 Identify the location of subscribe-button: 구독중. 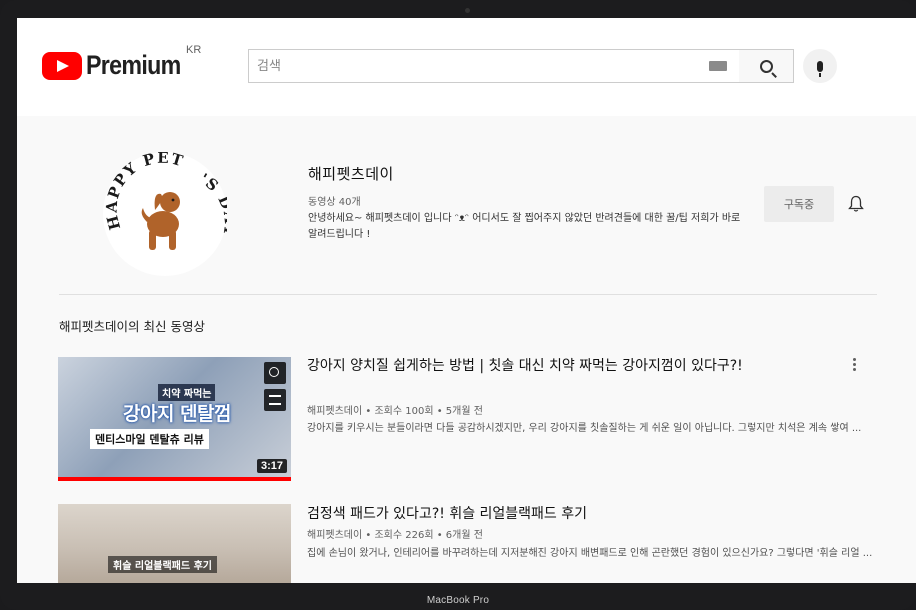
(799, 204).